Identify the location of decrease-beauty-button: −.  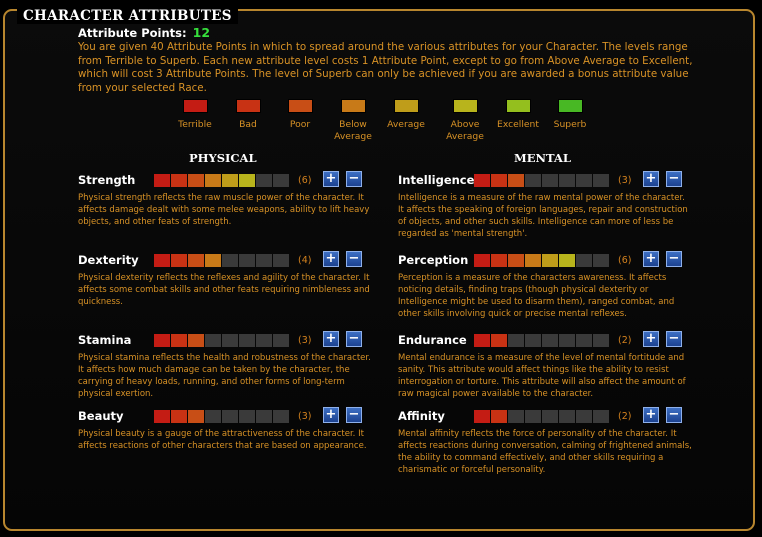
(354, 415).